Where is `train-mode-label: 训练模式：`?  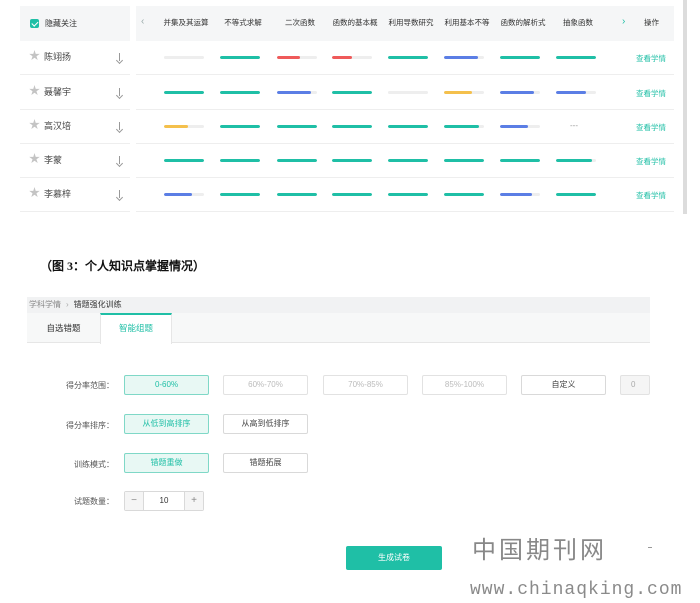
train-mode-label: 训练模式： is located at coordinates (94, 464).